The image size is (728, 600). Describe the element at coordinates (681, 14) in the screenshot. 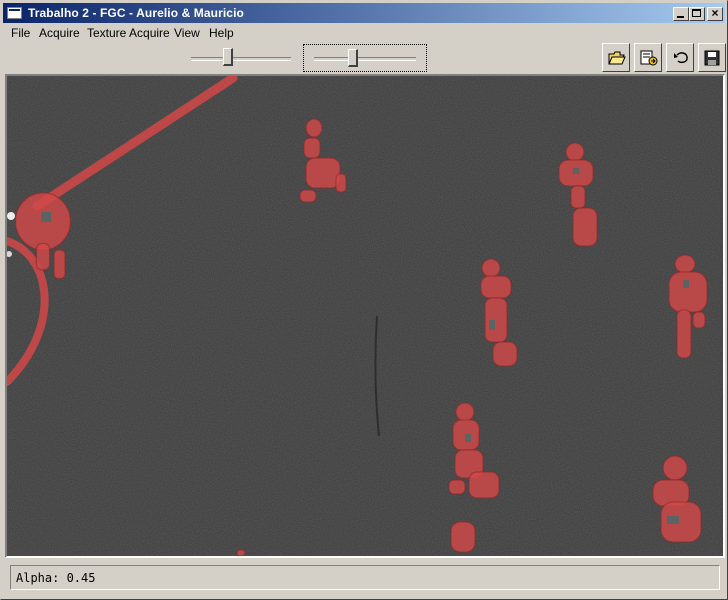

I see `minimize-button` at that location.